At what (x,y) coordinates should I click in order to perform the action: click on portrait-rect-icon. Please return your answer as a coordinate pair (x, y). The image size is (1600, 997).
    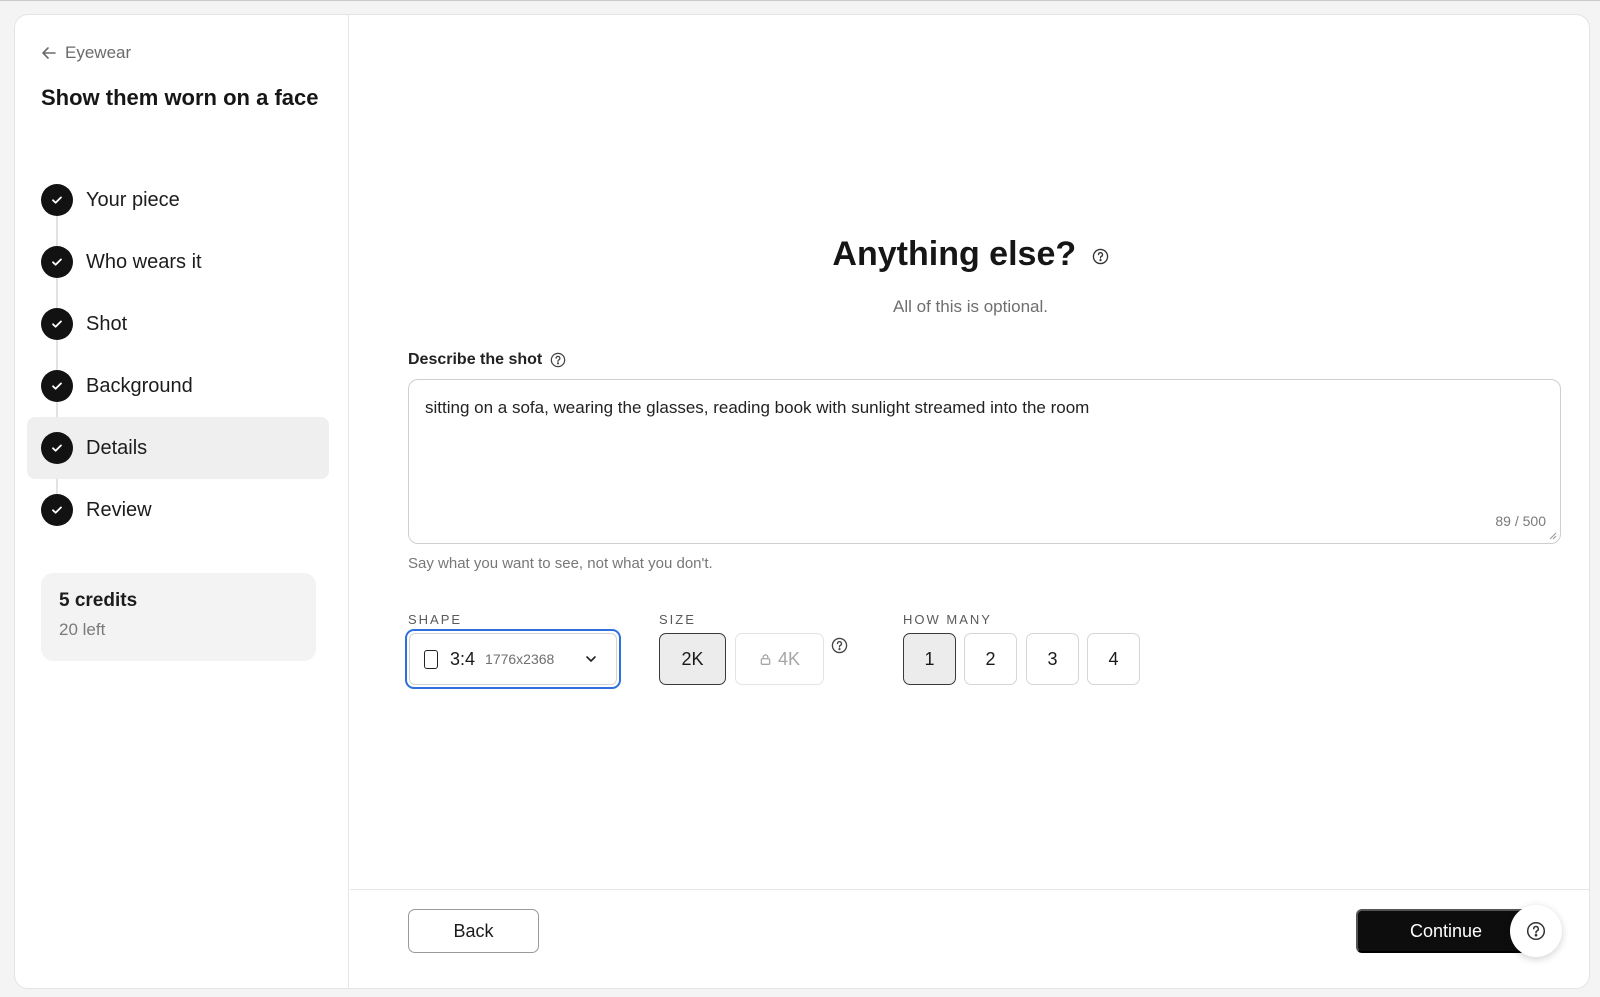
    Looking at the image, I should click on (431, 659).